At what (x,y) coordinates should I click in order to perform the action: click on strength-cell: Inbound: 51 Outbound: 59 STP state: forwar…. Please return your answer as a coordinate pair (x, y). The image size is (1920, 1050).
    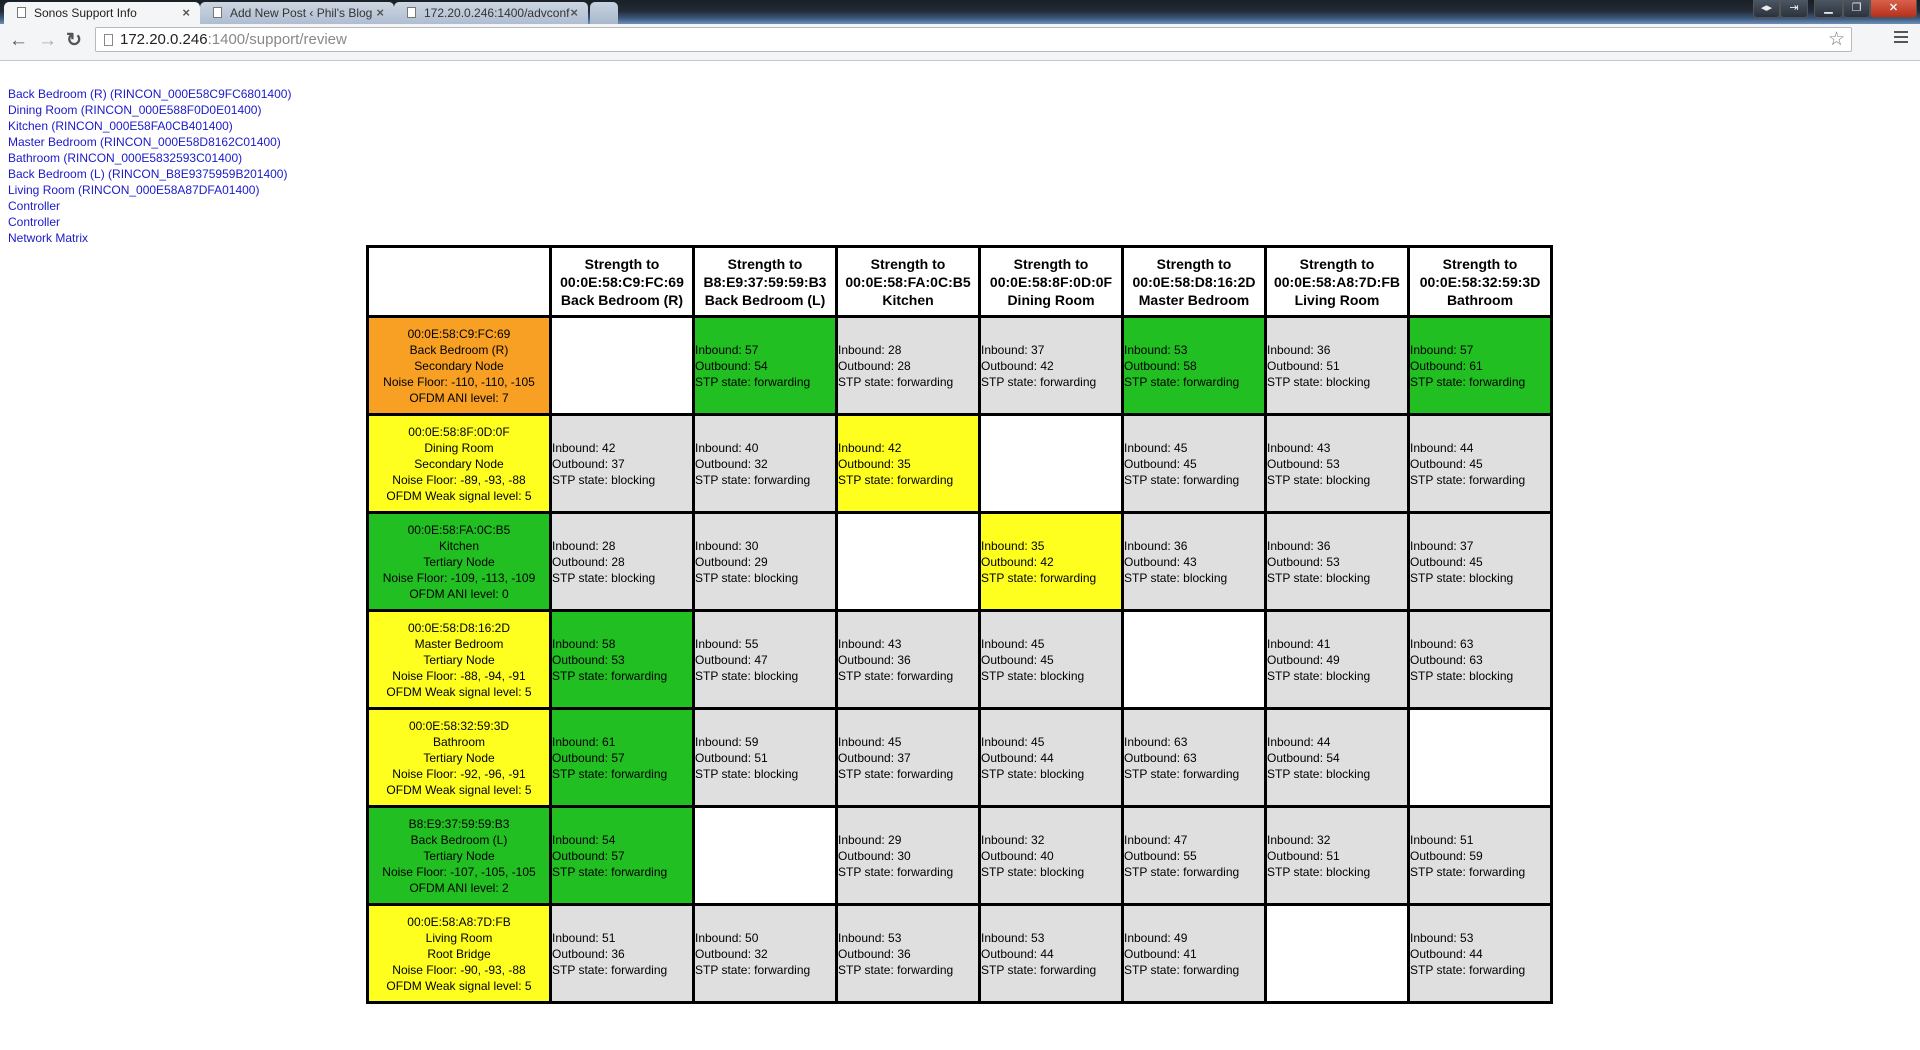
    Looking at the image, I should click on (1480, 855).